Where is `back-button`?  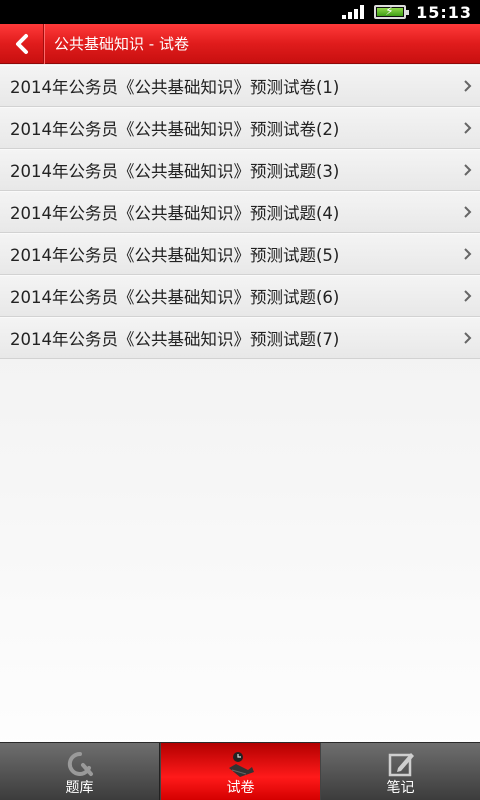
back-button is located at coordinates (22, 43).